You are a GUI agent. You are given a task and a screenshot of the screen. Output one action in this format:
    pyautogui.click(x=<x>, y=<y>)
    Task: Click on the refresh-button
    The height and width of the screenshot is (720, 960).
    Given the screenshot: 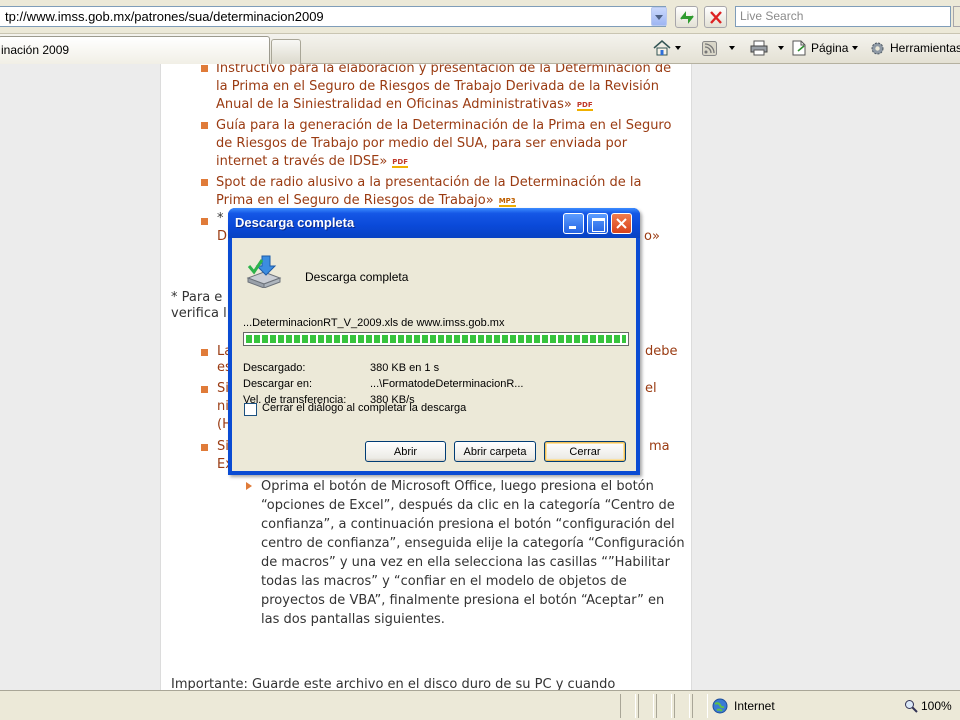 What is the action you would take?
    pyautogui.click(x=686, y=17)
    